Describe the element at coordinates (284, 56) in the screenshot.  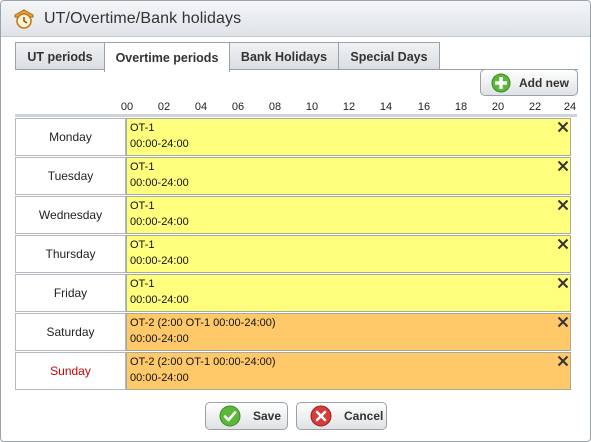
I see `tab-bank-holidays: Bank Holidays` at that location.